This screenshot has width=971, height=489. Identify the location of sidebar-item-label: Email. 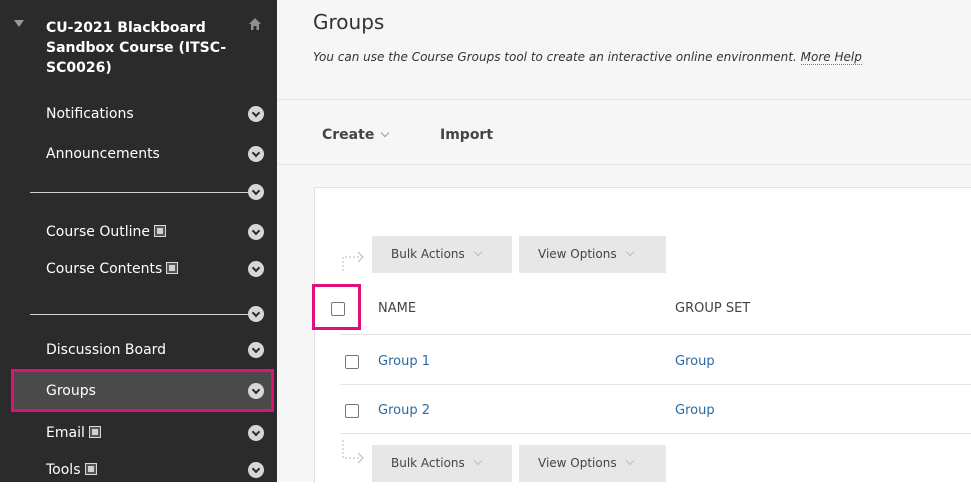
(65, 433).